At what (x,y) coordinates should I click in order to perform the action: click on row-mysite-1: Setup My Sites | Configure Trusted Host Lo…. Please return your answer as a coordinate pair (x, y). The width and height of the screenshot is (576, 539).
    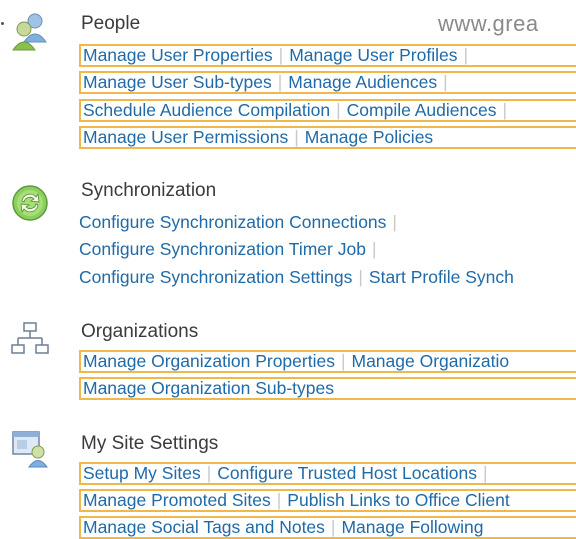
    Looking at the image, I should click on (327, 473).